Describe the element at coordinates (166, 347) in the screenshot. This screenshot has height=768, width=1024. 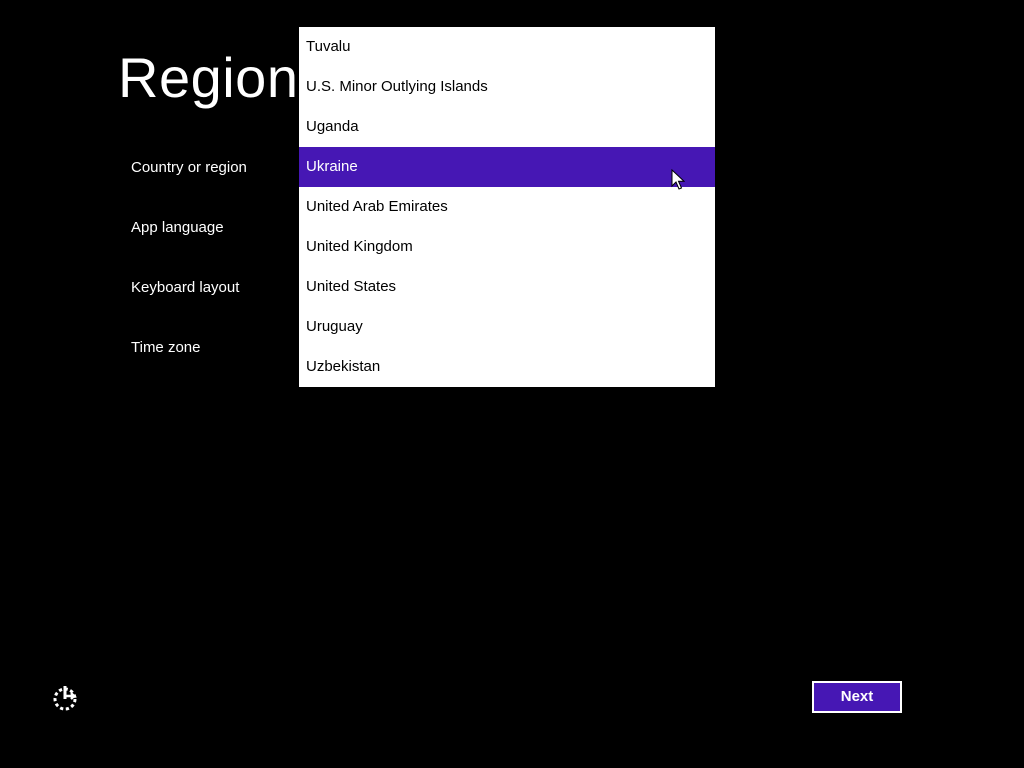
I see `time-zone-label: Time zone` at that location.